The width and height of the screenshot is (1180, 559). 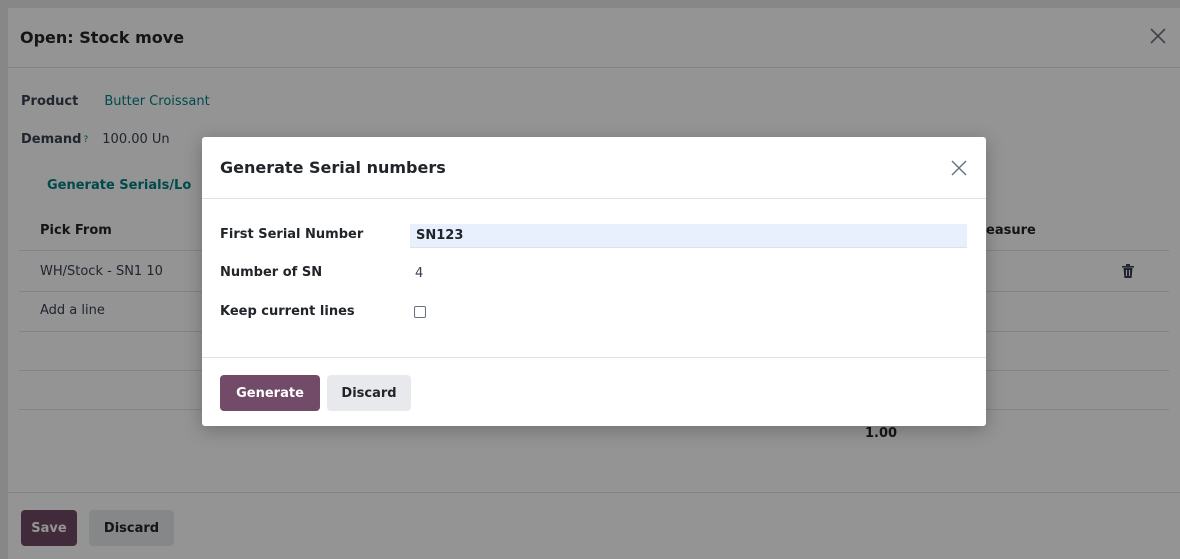 I want to click on number-sn-input: 4, so click(x=419, y=273).